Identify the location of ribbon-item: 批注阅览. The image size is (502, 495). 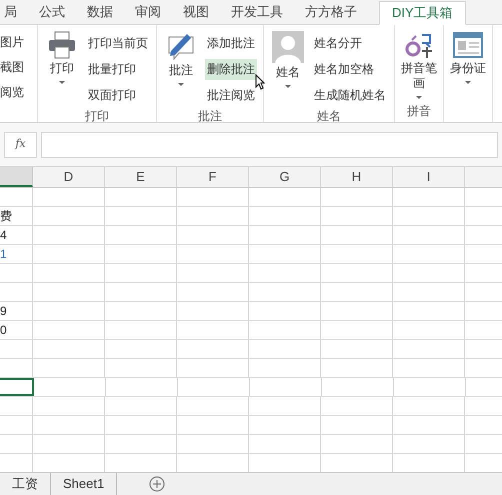
(231, 95).